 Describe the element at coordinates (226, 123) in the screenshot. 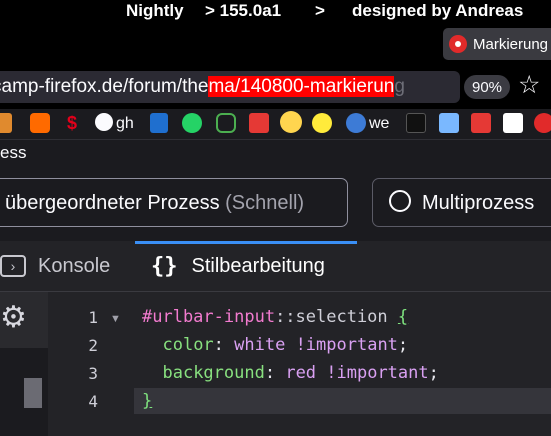

I see `leaf-icon` at that location.